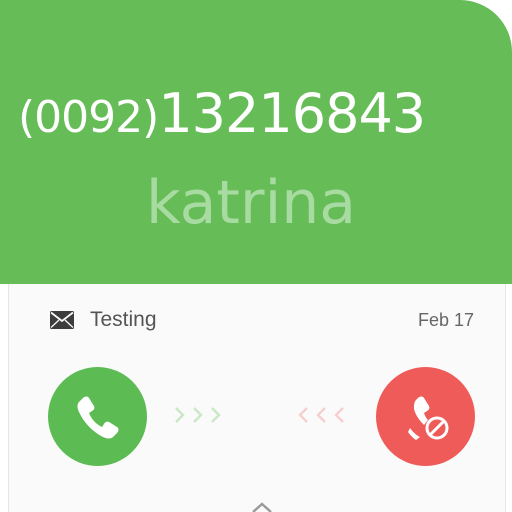 The height and width of the screenshot is (512, 512). I want to click on message-text: Testing, so click(123, 319).